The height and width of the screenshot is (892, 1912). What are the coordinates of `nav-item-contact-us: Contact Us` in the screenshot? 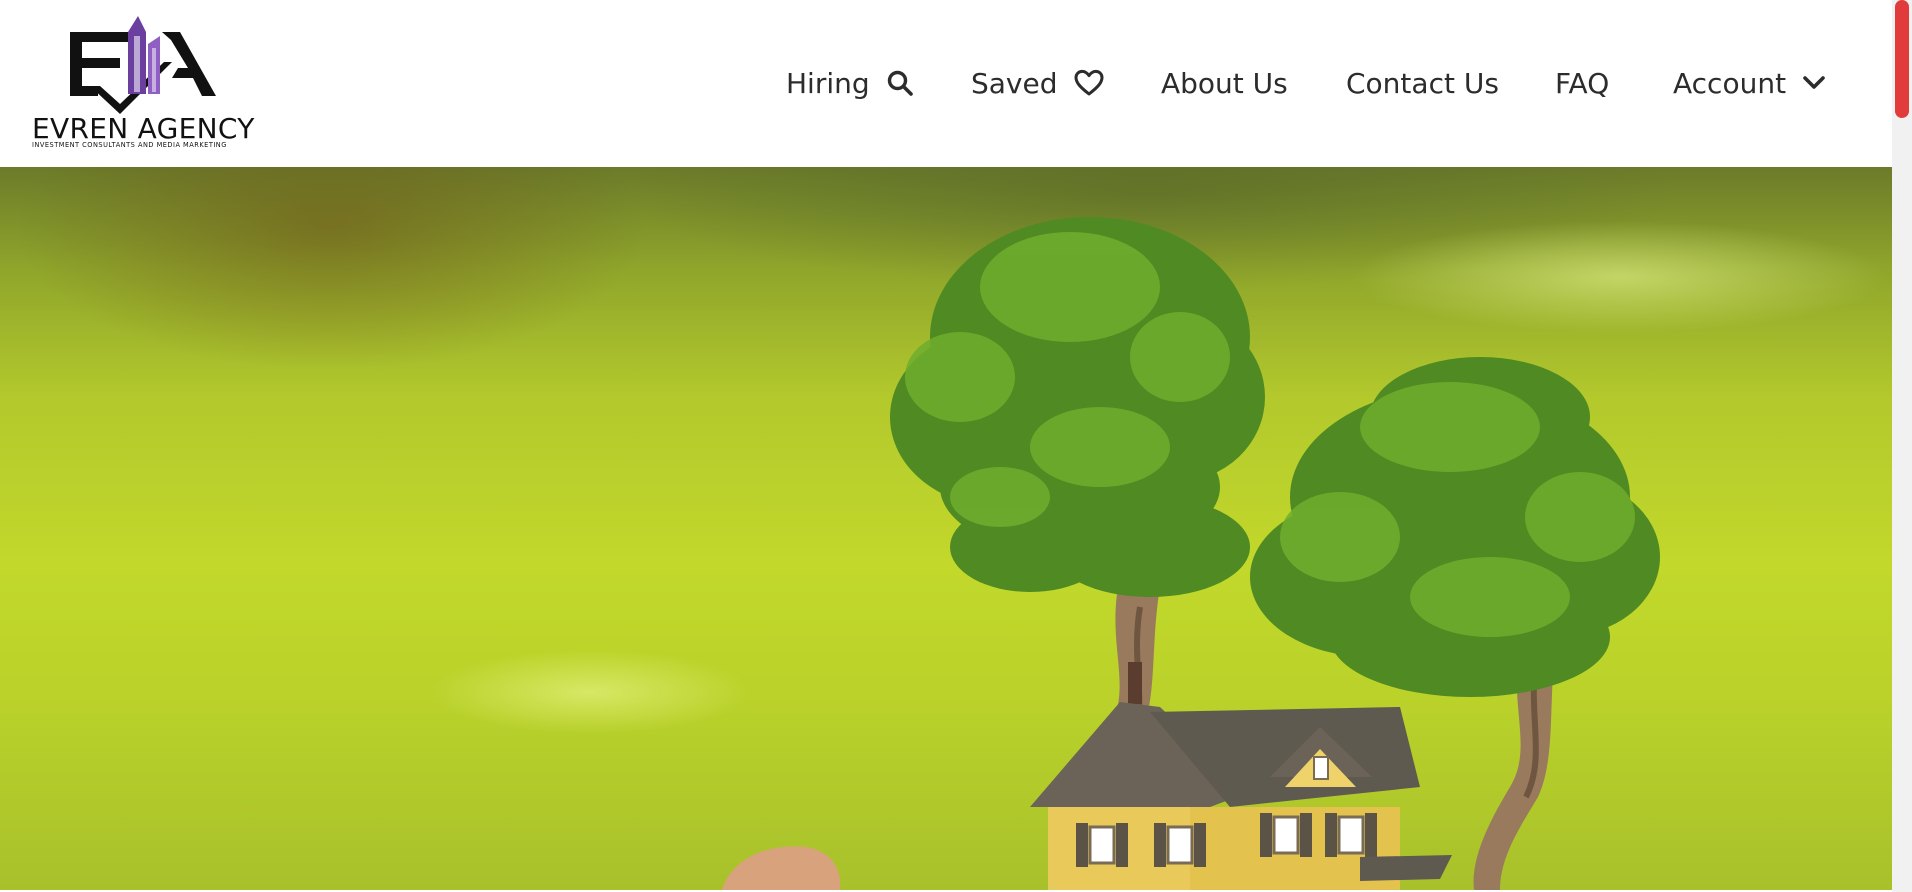 It's located at (1422, 83).